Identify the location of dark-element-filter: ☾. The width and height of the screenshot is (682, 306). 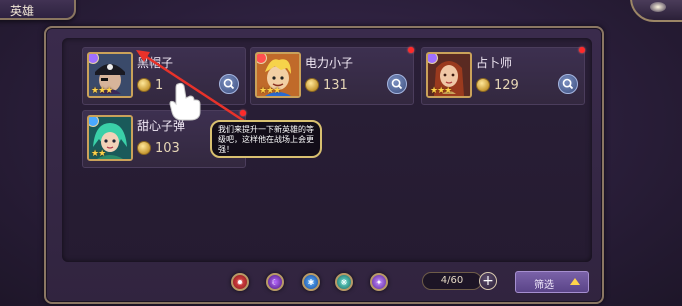
(275, 282).